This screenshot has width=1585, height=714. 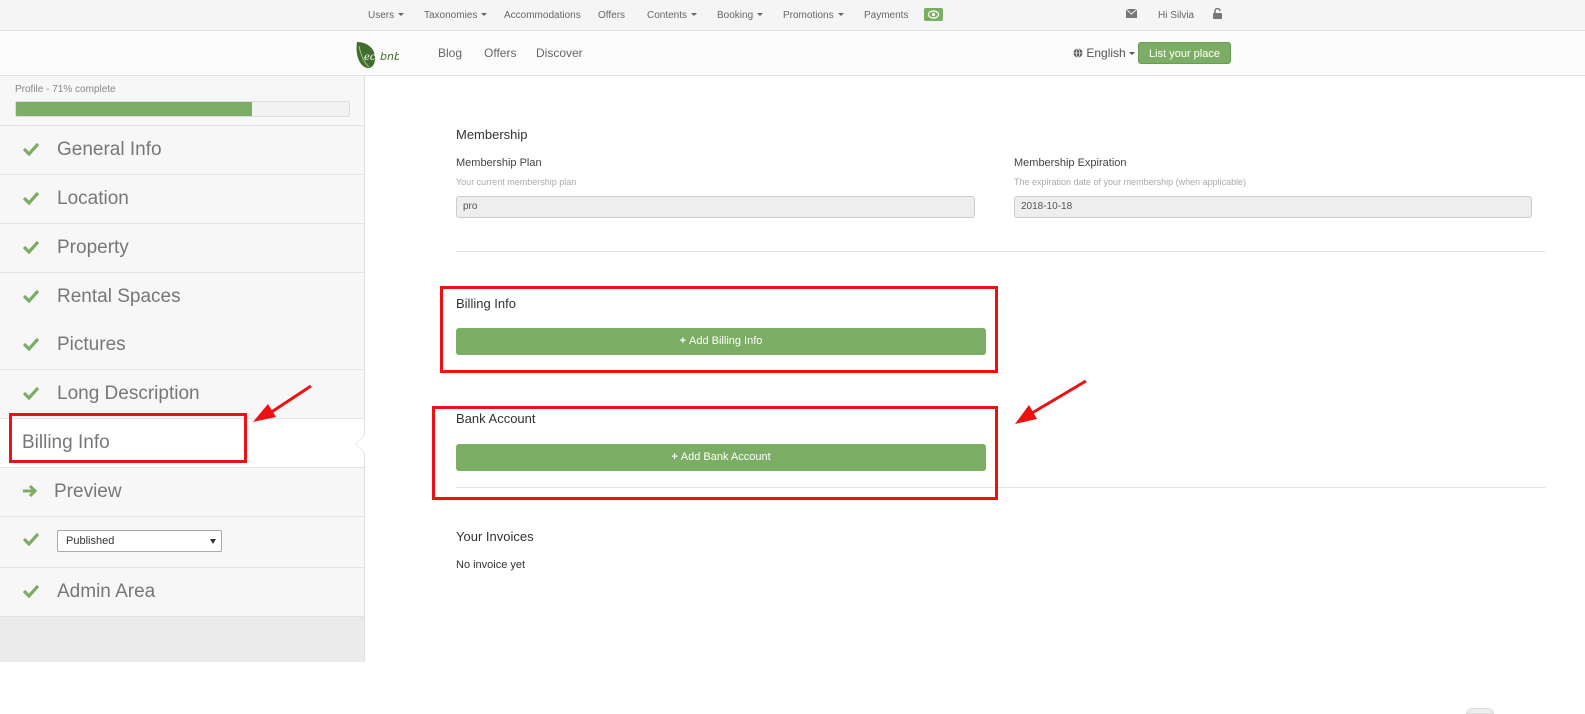 I want to click on annotation-arrow-sidebar, so click(x=282, y=403).